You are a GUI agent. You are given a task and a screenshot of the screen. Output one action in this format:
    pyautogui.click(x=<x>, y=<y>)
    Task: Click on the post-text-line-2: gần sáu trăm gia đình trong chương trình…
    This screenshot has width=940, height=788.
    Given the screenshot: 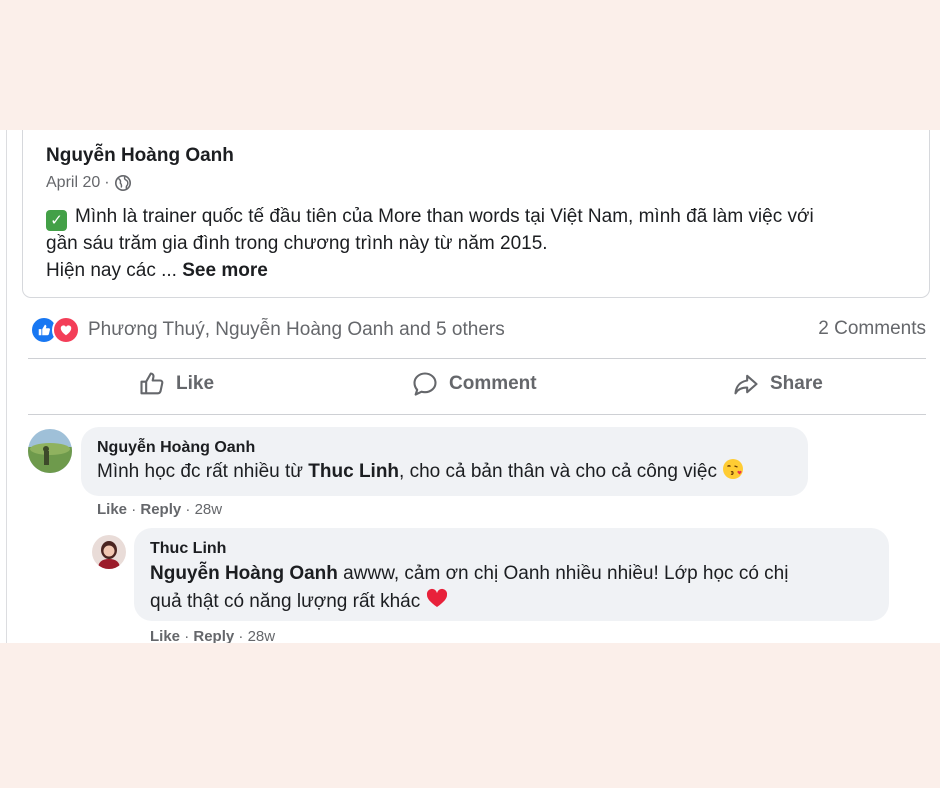 What is the action you would take?
    pyautogui.click(x=297, y=243)
    